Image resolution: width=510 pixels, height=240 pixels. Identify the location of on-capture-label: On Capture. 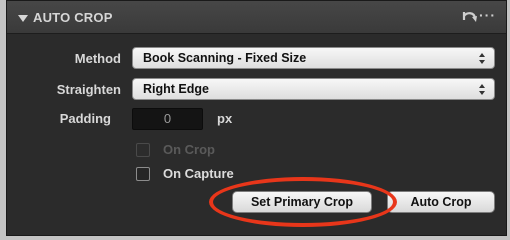
(198, 173).